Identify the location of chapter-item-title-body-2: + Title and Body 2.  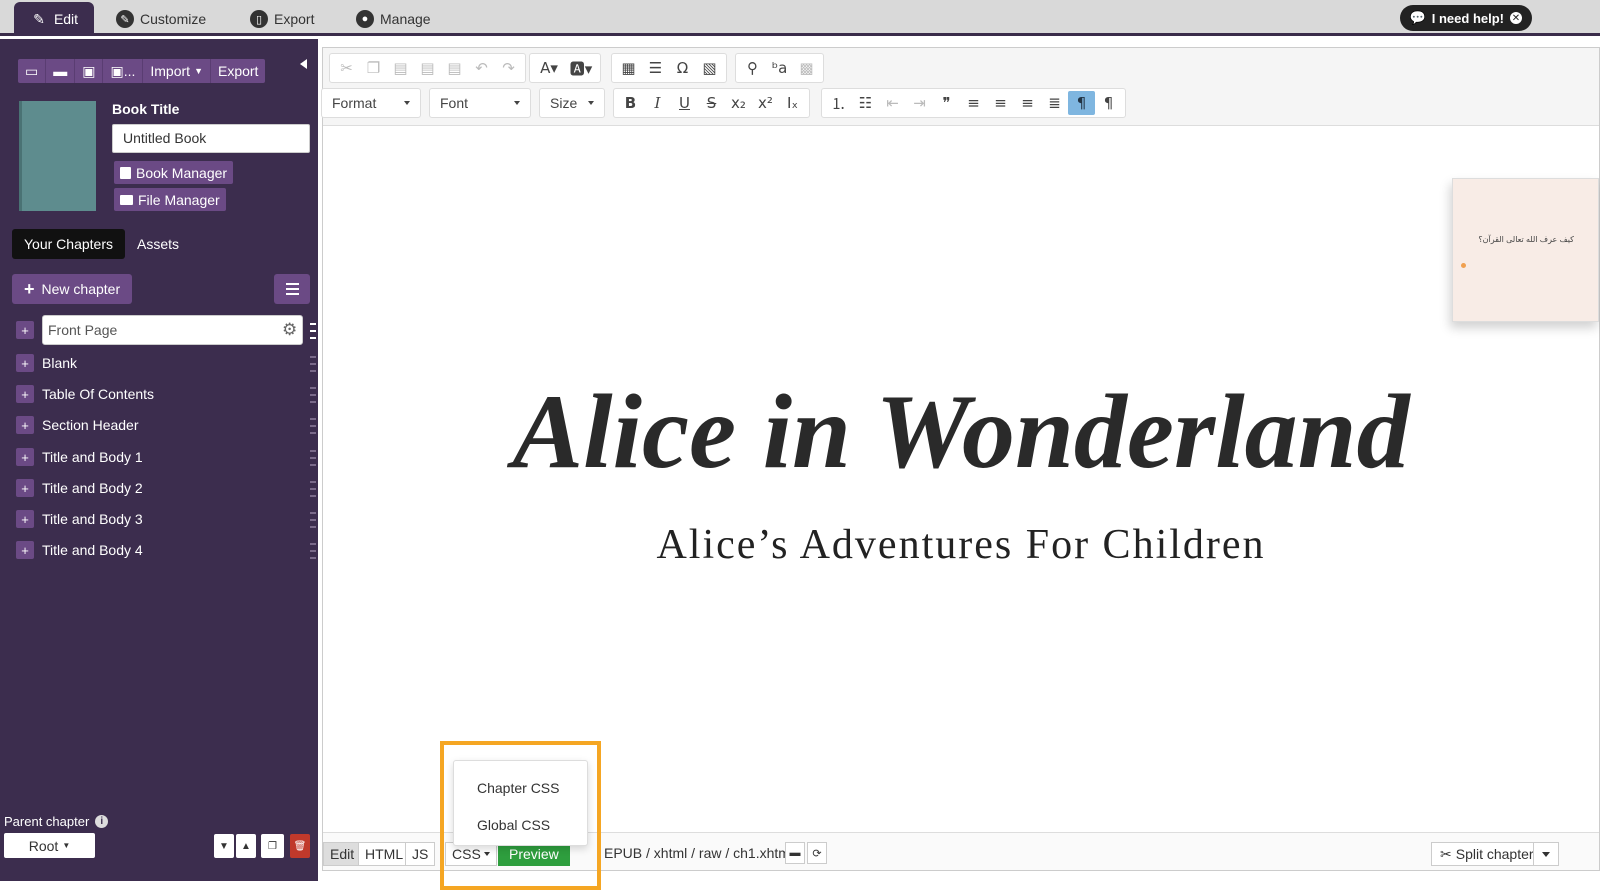
(166, 490).